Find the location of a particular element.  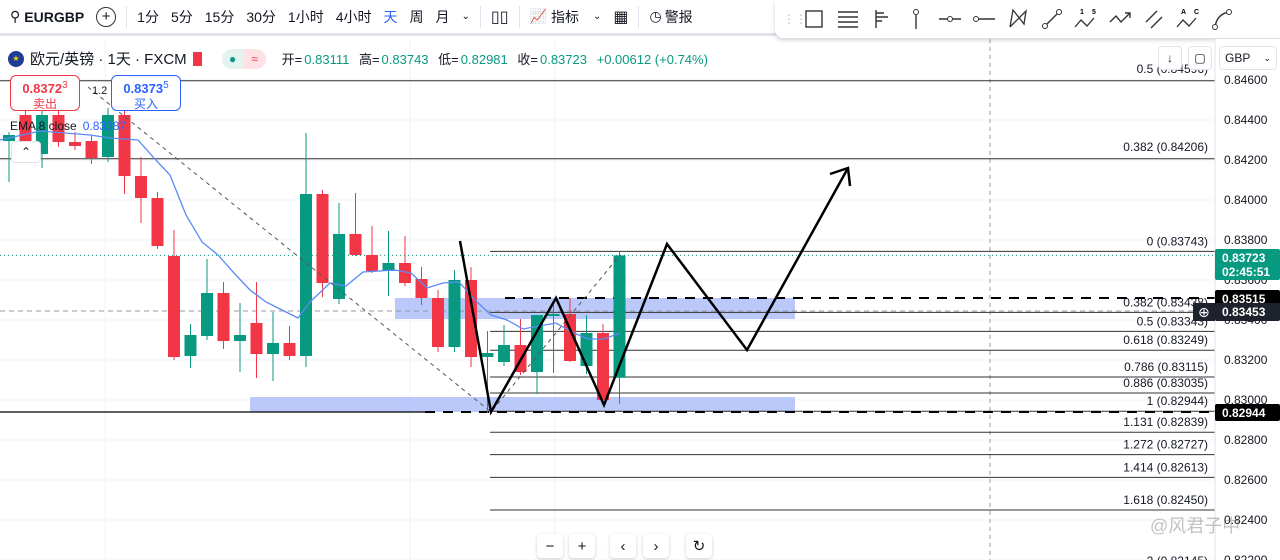

last-price-tag-text: 0.83723 is located at coordinates (1244, 258).